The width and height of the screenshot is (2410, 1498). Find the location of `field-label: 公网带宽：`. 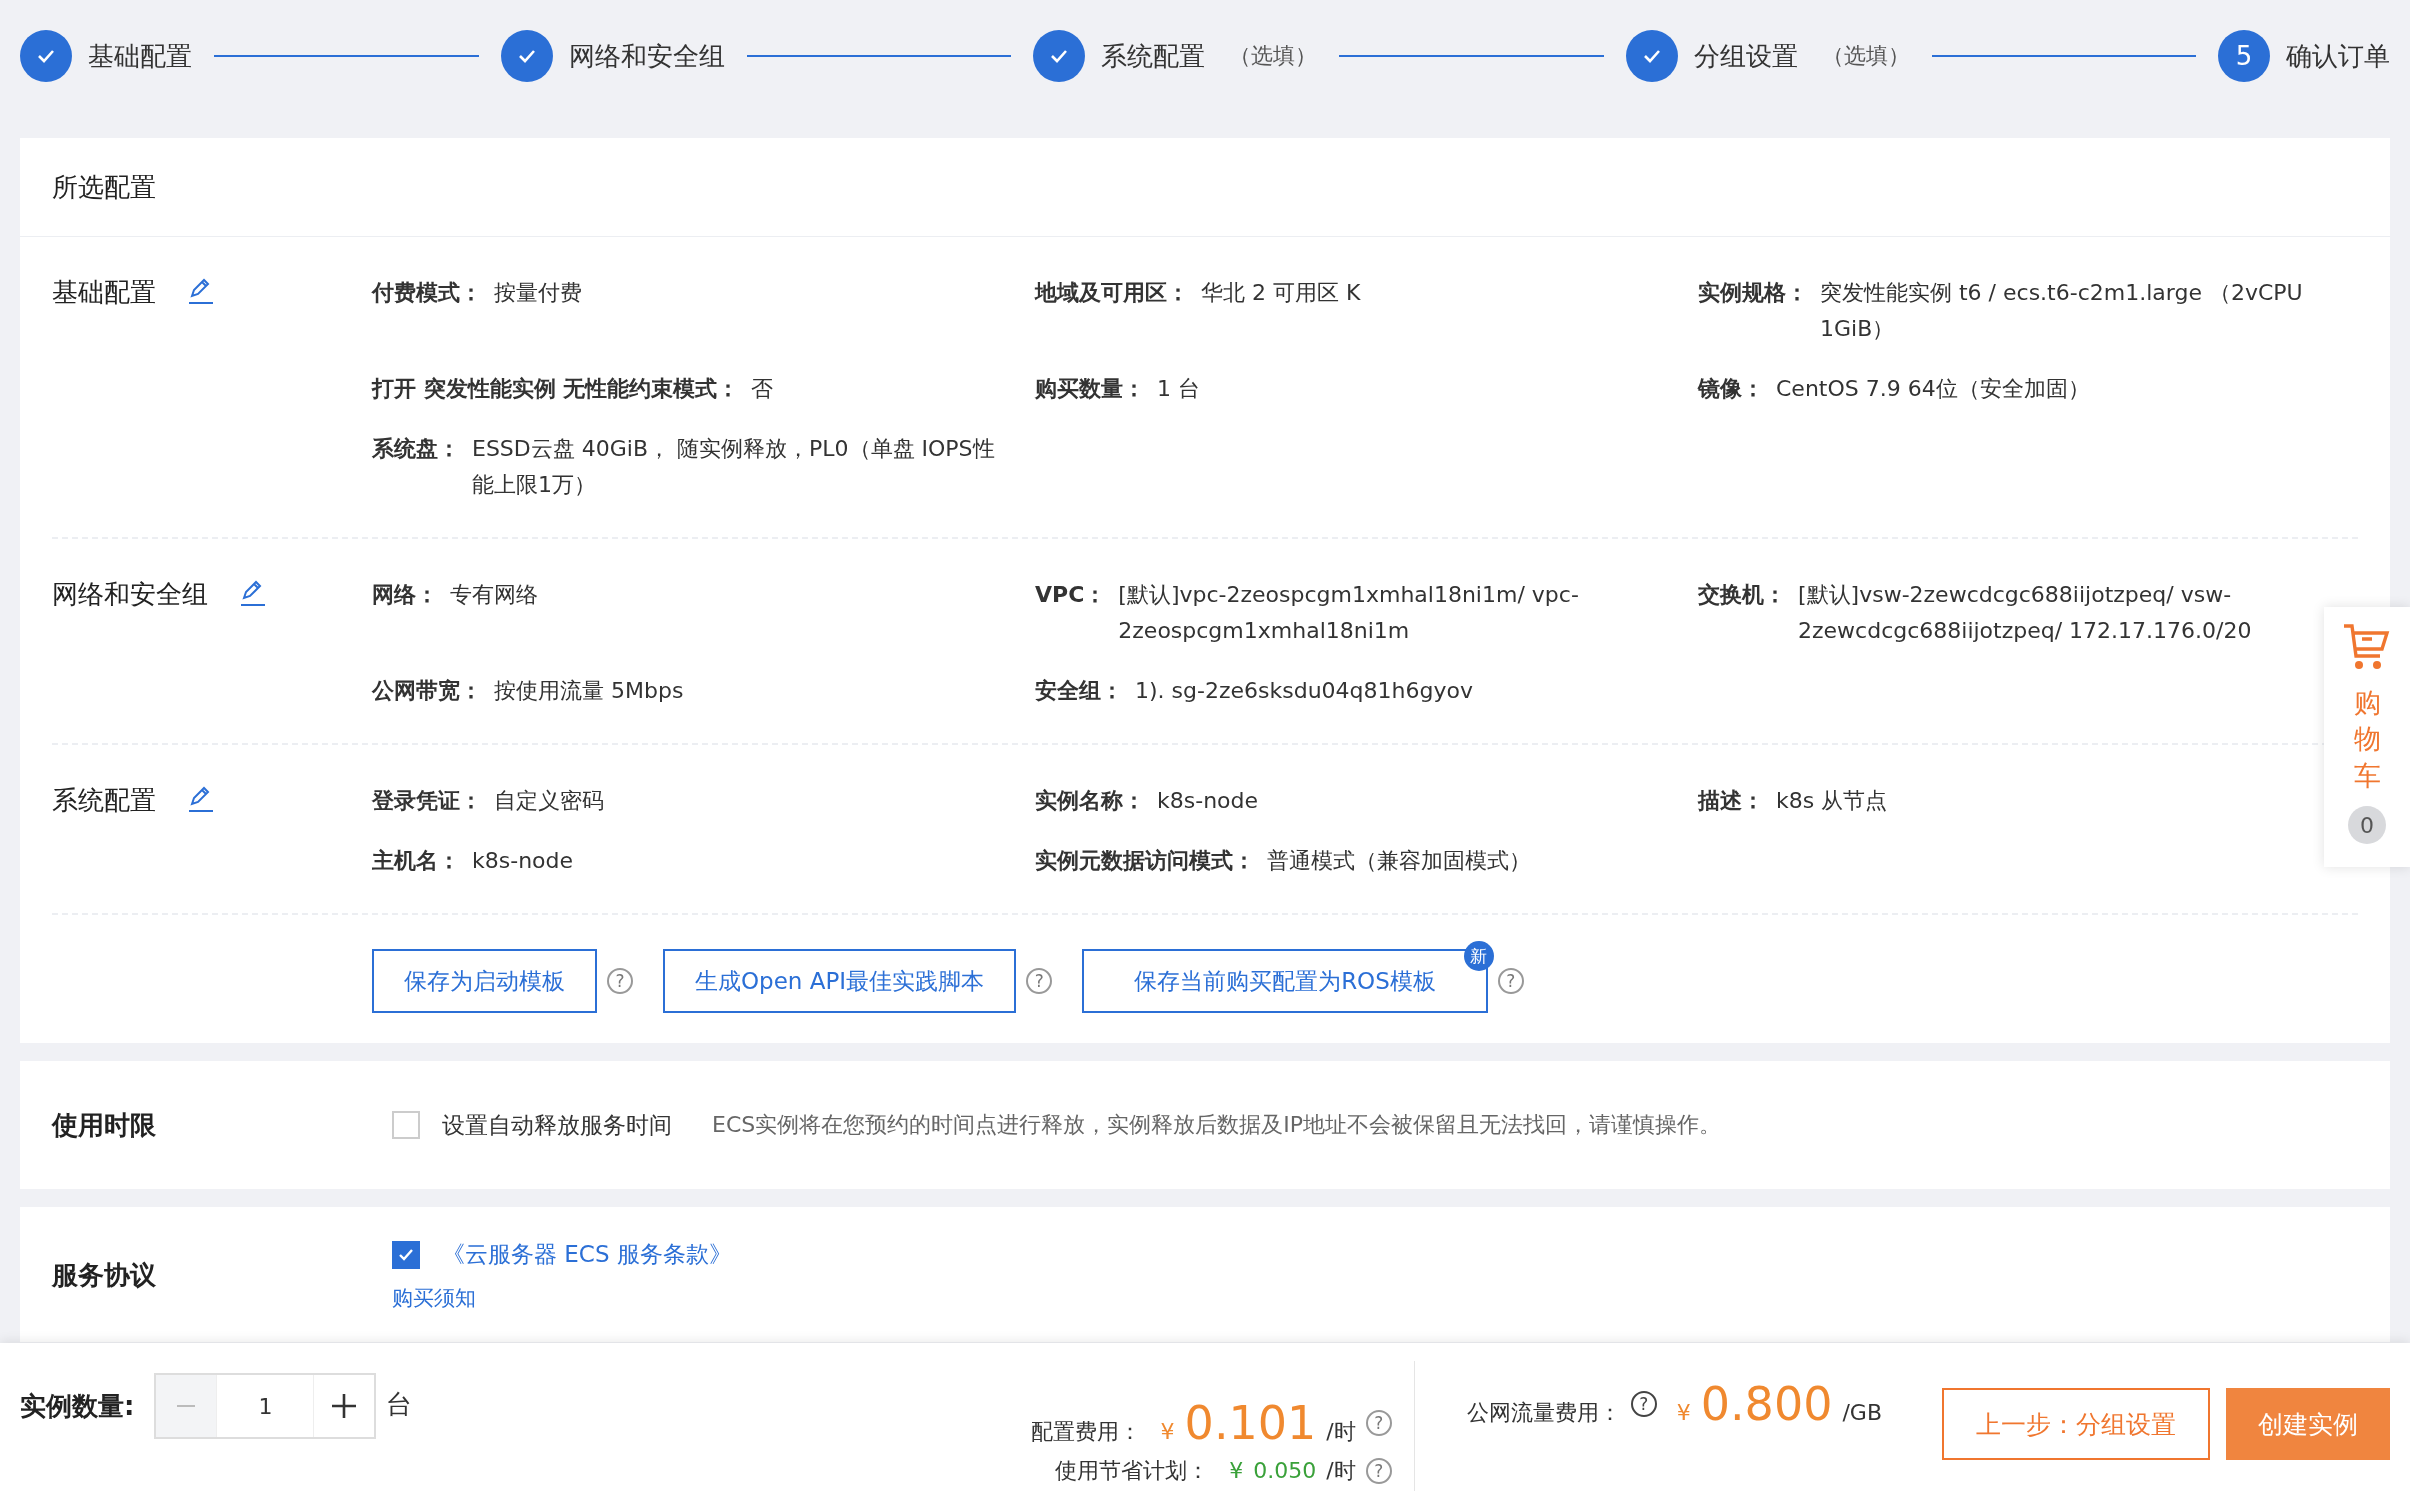

field-label: 公网带宽： is located at coordinates (427, 691).